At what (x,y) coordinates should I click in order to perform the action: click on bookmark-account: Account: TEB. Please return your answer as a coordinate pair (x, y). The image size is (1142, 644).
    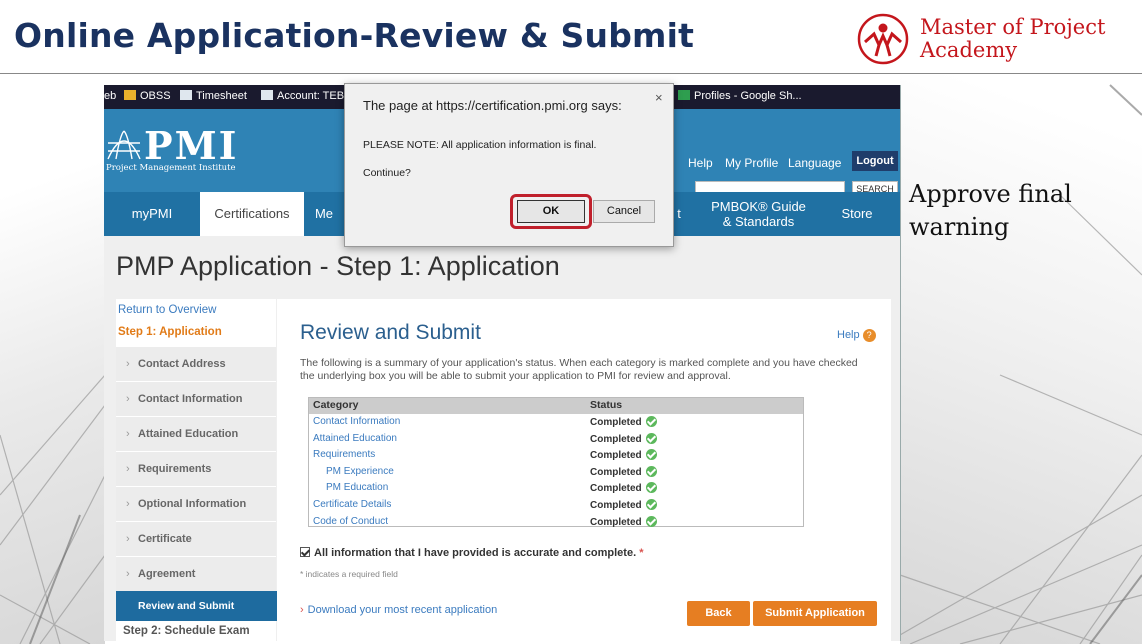
    Looking at the image, I should click on (302, 96).